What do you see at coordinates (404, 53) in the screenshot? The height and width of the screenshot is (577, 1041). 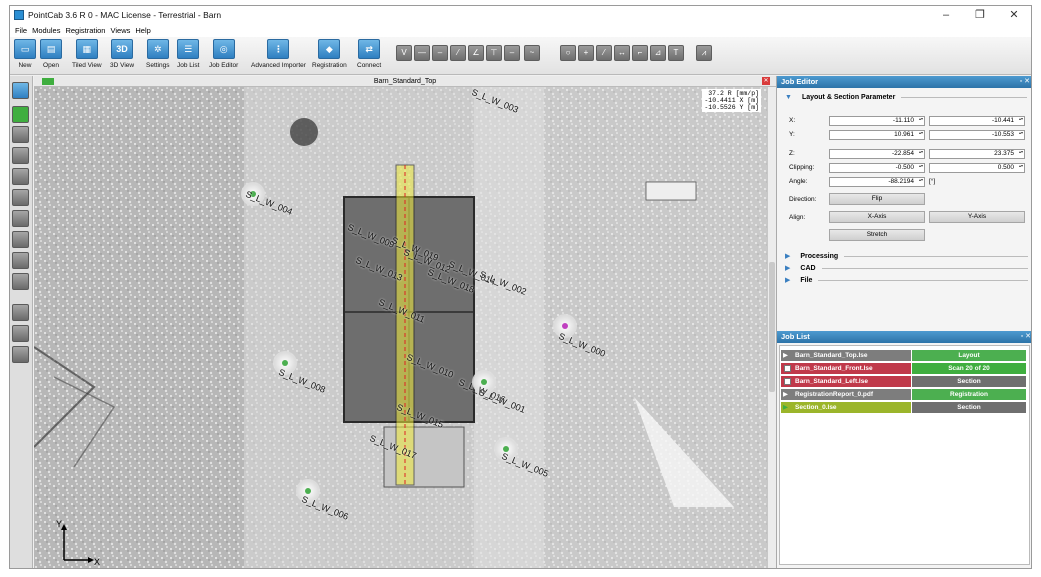 I see `vector-tool-icon: V` at bounding box center [404, 53].